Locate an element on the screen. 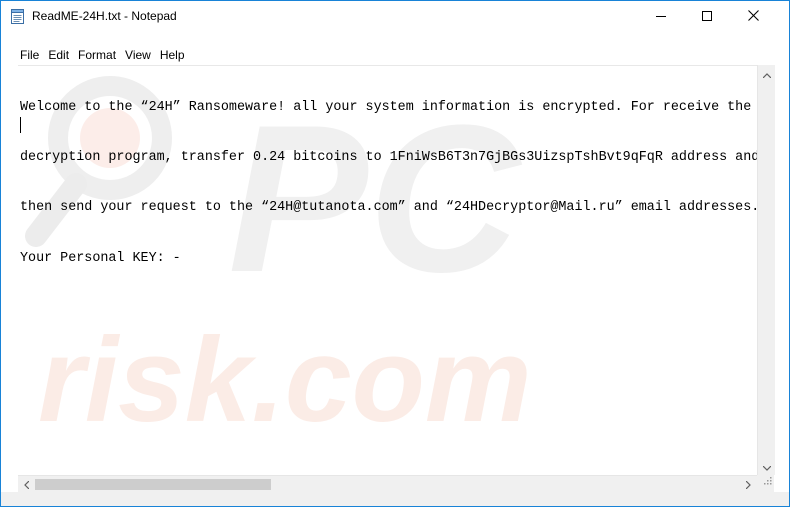 Image resolution: width=790 pixels, height=507 pixels. menu-bar: File Edit Format View Help is located at coordinates (395, 55).